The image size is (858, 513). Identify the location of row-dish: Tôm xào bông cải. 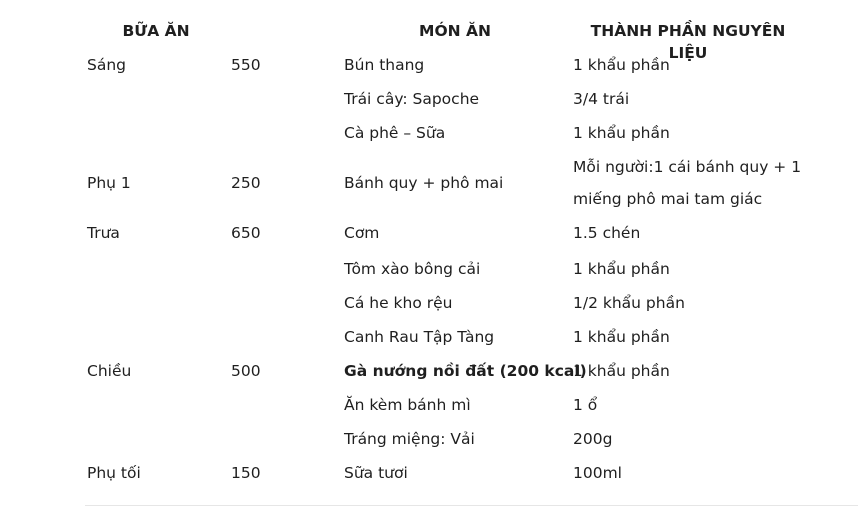
(412, 269).